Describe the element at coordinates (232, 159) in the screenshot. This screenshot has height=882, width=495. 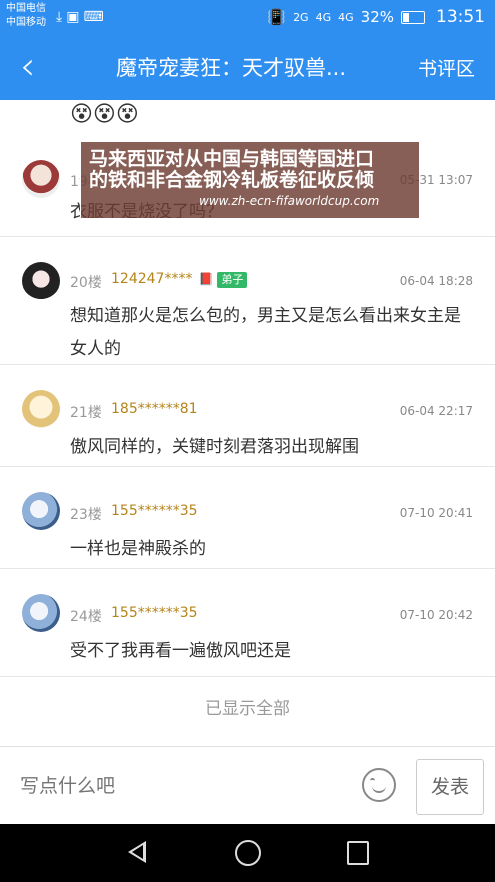
I see `ad-line-1: 马来西亚对从中国与韩国等国进口` at that location.